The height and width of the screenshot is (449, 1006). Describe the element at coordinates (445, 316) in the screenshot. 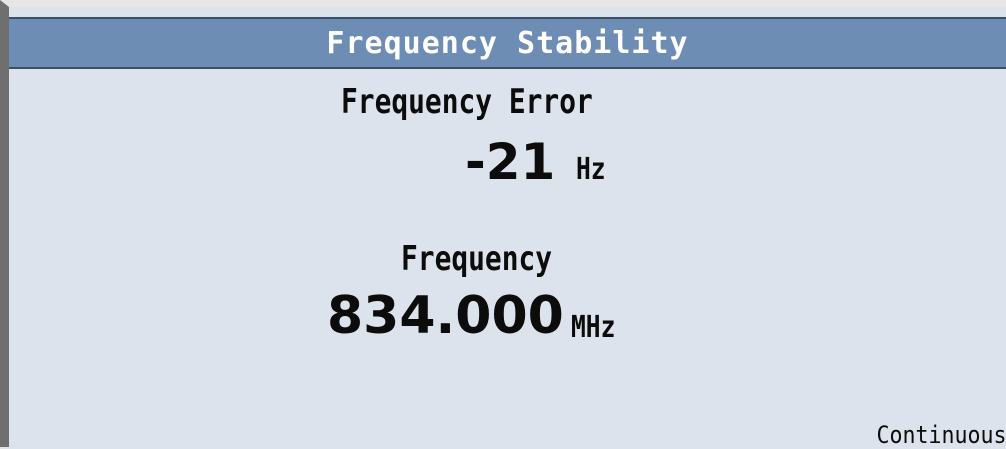

I see `frequency-value: 834.000` at that location.